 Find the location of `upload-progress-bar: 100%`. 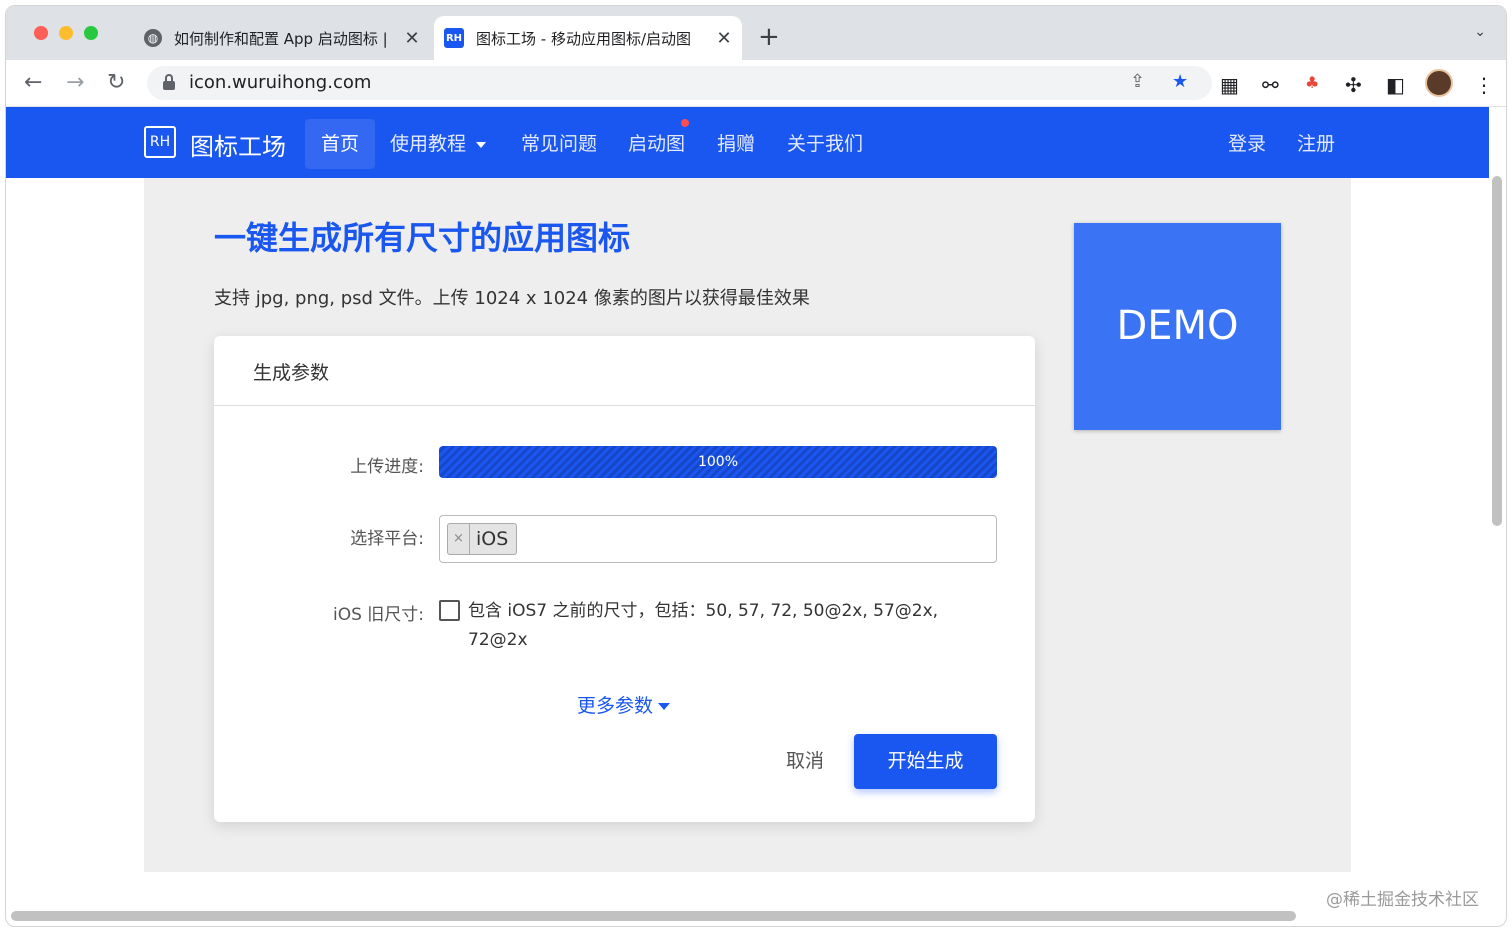

upload-progress-bar: 100% is located at coordinates (718, 462).